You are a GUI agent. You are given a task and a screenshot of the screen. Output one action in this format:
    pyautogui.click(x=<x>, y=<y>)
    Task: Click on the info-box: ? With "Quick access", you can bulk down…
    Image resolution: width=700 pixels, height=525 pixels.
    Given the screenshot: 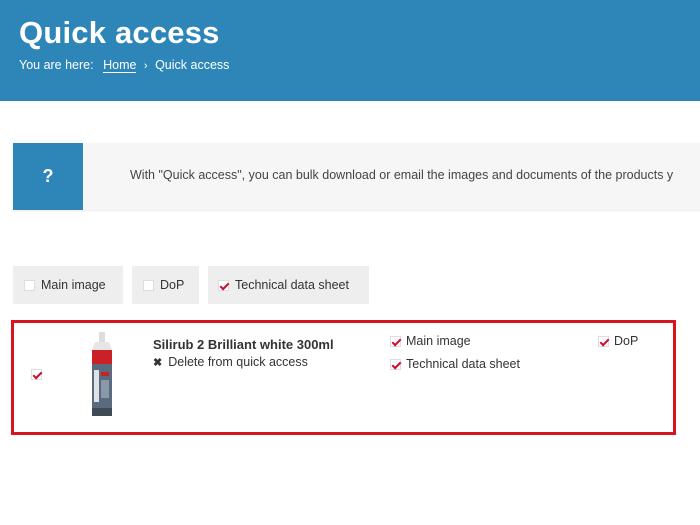 What is the action you would take?
    pyautogui.click(x=356, y=176)
    